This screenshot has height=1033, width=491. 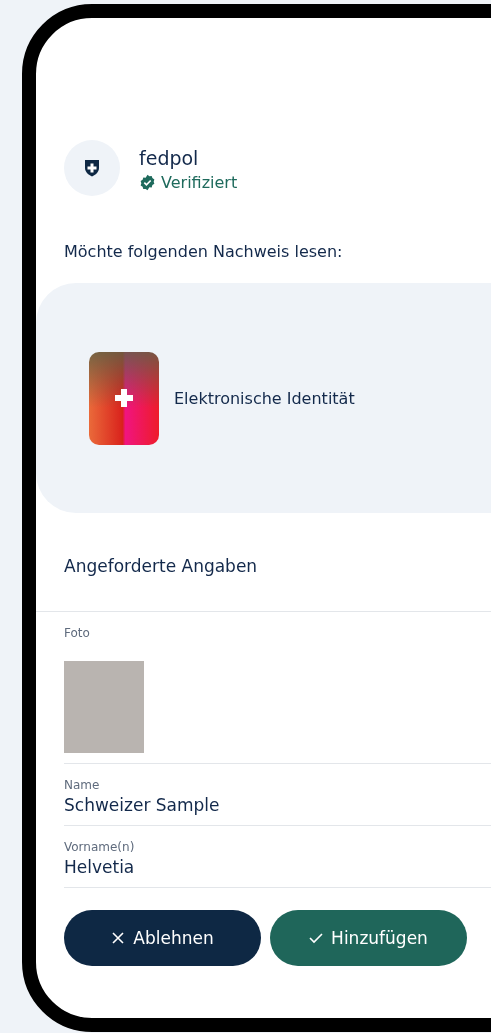 I want to click on section-title: Angeforderte Angaben, so click(x=161, y=566).